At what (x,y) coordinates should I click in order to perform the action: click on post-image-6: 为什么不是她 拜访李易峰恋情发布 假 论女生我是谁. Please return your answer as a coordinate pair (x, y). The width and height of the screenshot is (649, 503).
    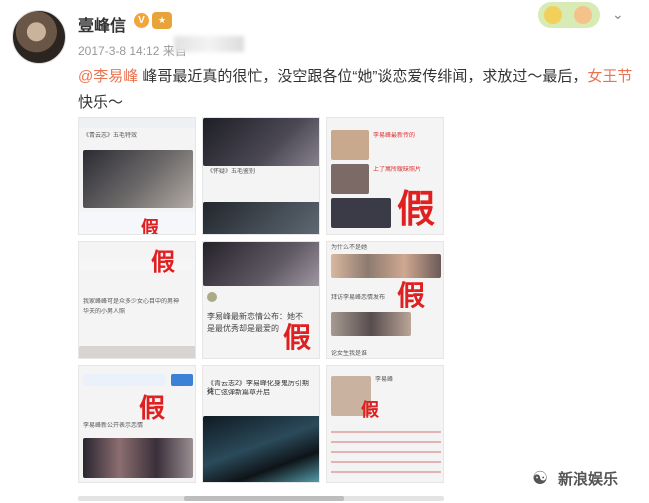
    Looking at the image, I should click on (385, 300).